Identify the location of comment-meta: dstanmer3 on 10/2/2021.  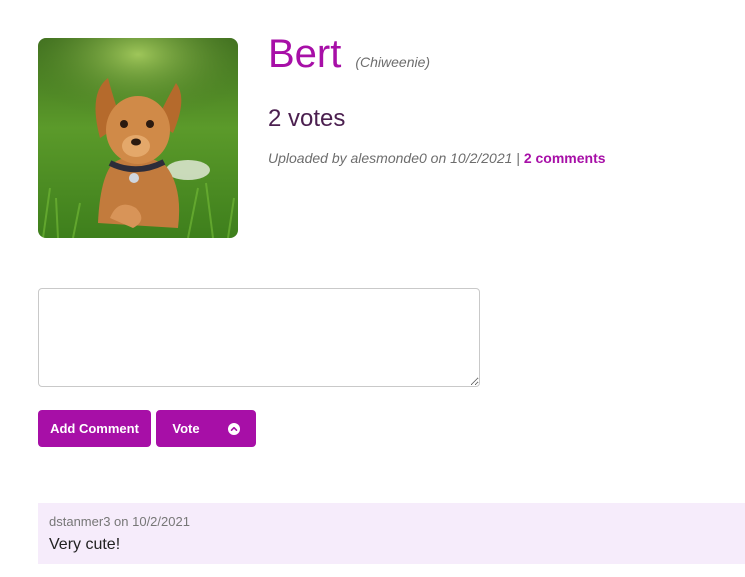
(119, 521).